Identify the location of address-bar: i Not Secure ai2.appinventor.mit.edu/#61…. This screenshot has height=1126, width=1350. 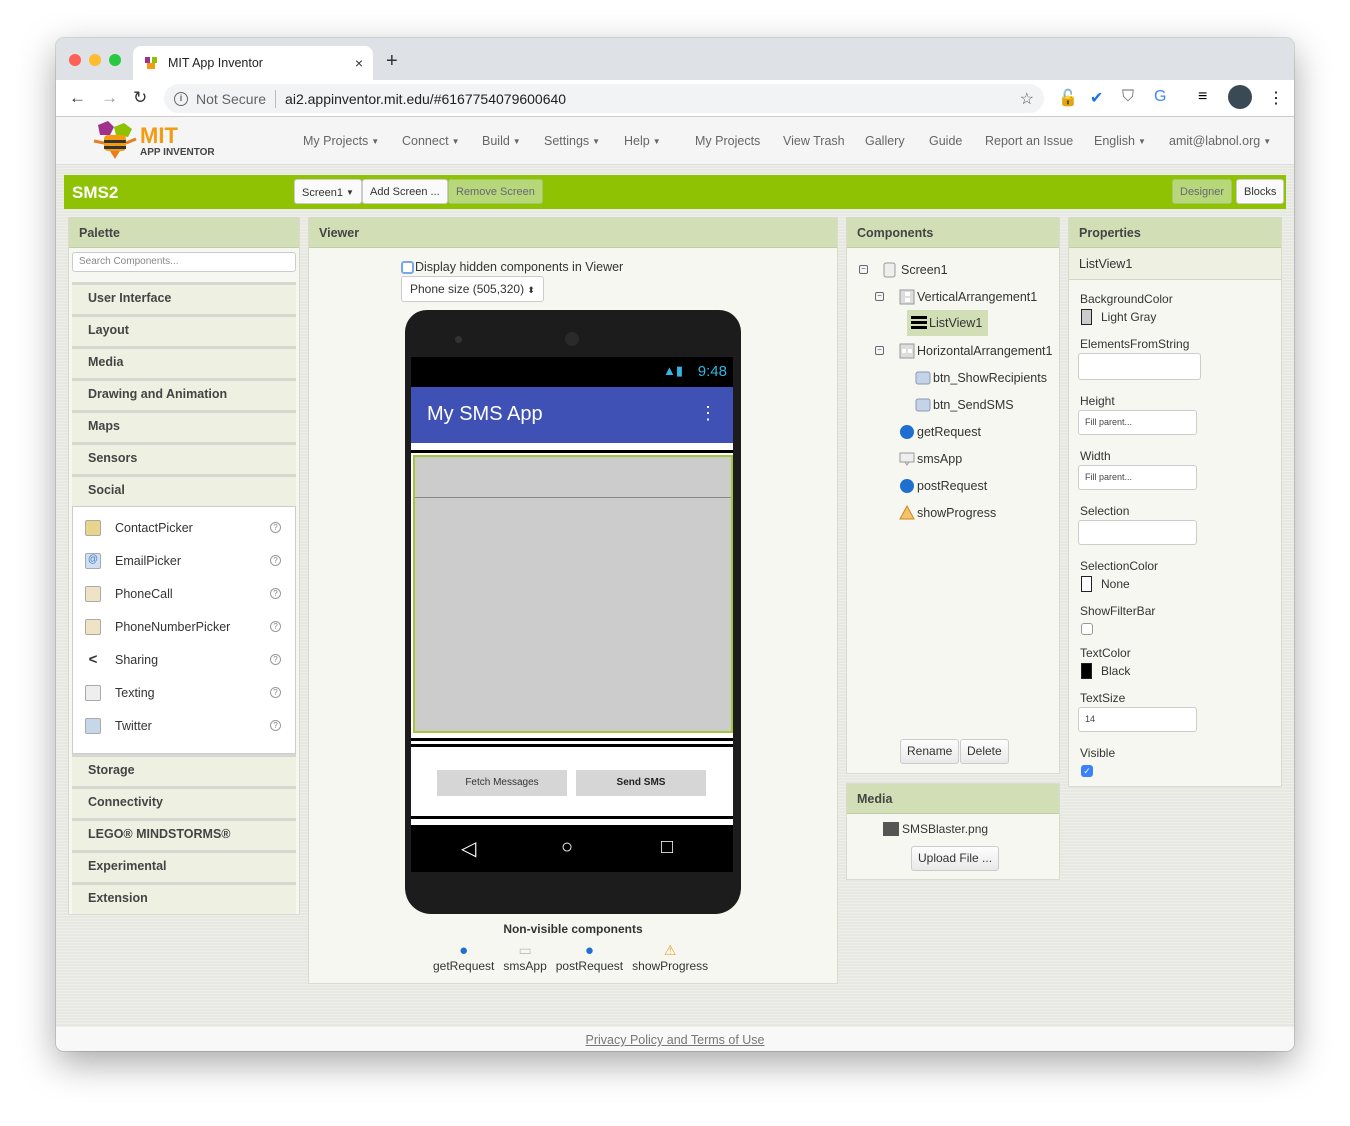
(604, 98).